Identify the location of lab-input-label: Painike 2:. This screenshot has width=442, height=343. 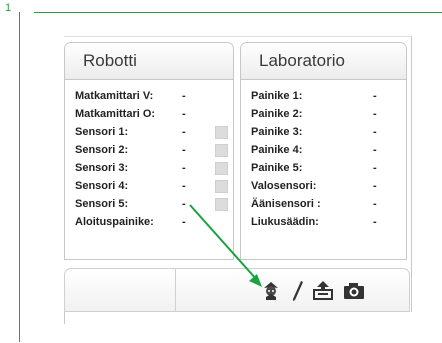
(277, 114).